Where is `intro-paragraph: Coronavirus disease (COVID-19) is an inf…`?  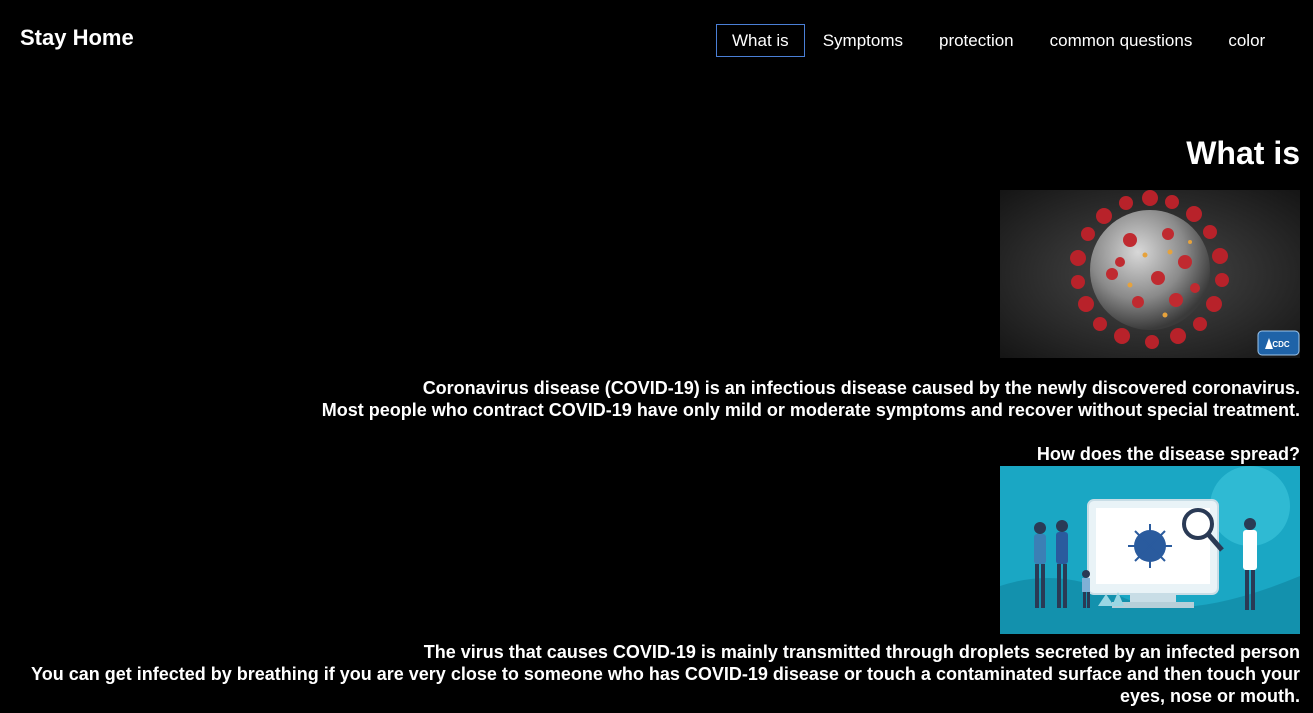 intro-paragraph: Coronavirus disease (COVID-19) is an inf… is located at coordinates (750, 399).